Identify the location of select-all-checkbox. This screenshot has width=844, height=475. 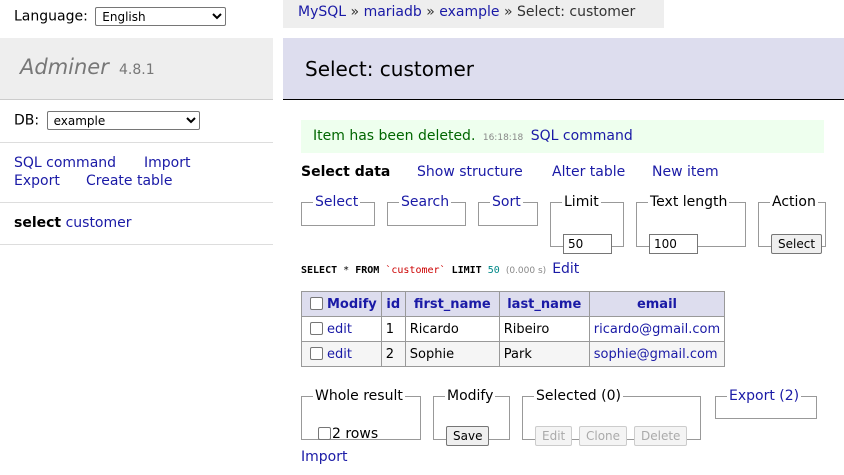
(316, 303).